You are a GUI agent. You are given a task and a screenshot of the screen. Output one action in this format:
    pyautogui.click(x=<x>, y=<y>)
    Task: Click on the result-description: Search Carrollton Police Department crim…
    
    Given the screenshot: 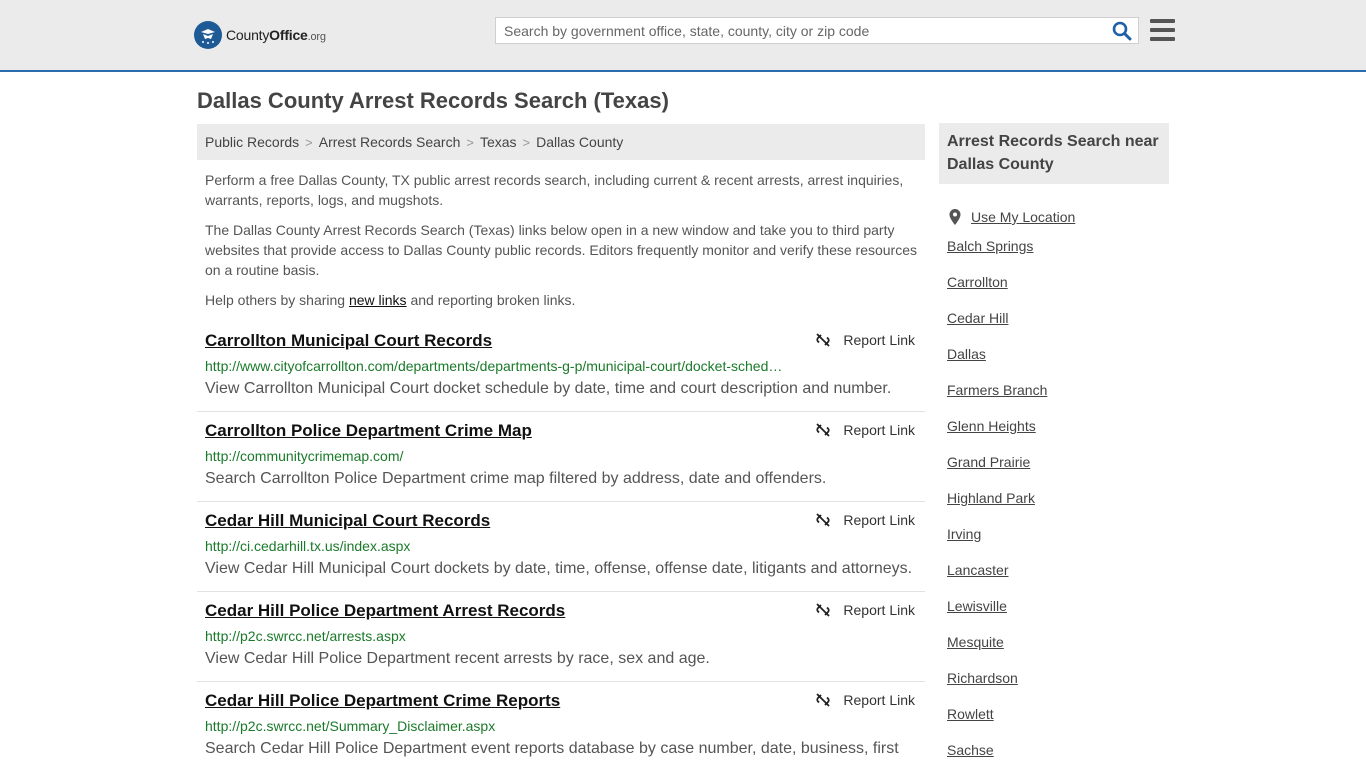 What is the action you would take?
    pyautogui.click(x=516, y=478)
    